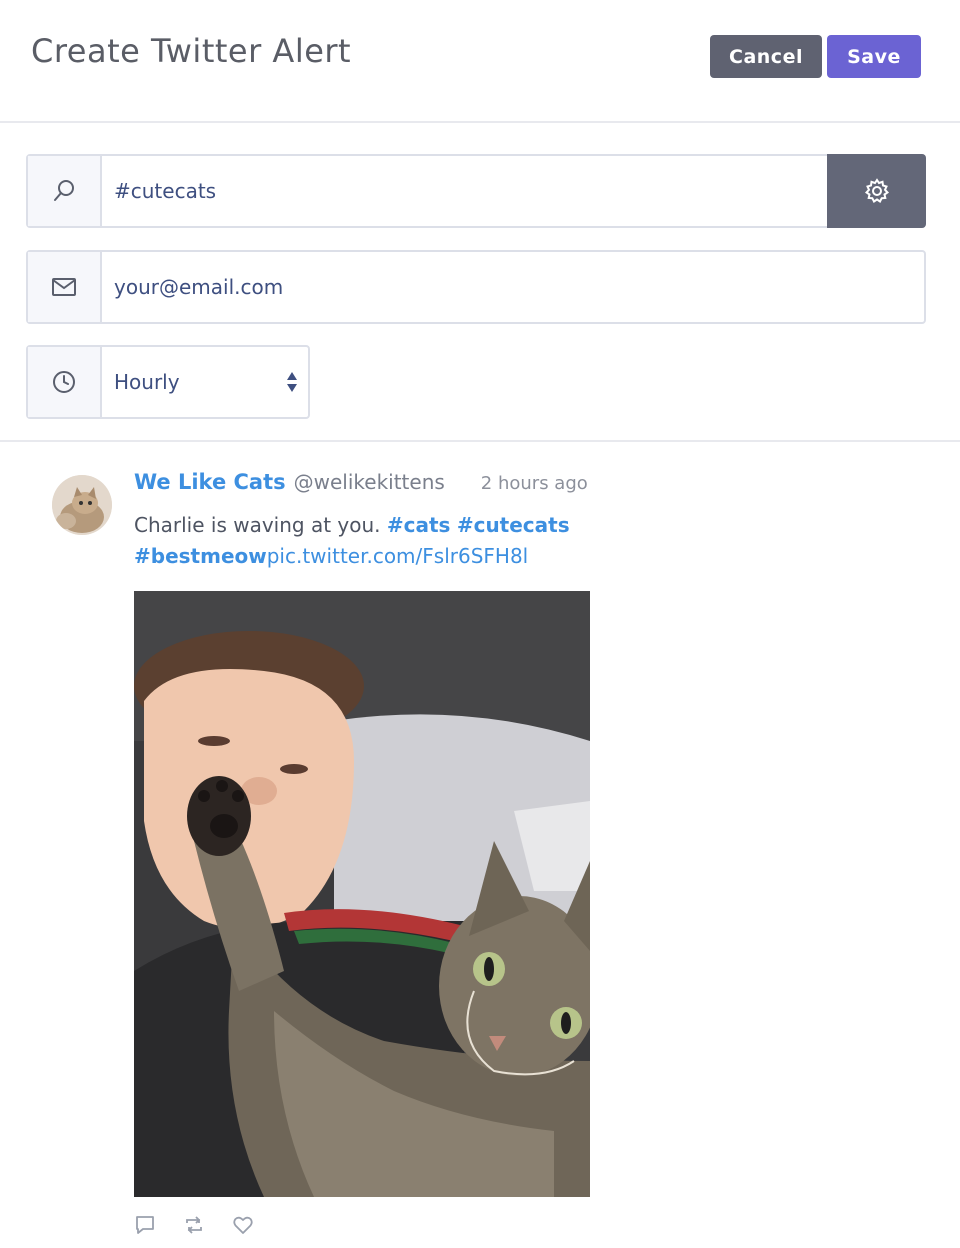  I want to click on page-title: Create Twitter Alert, so click(191, 51).